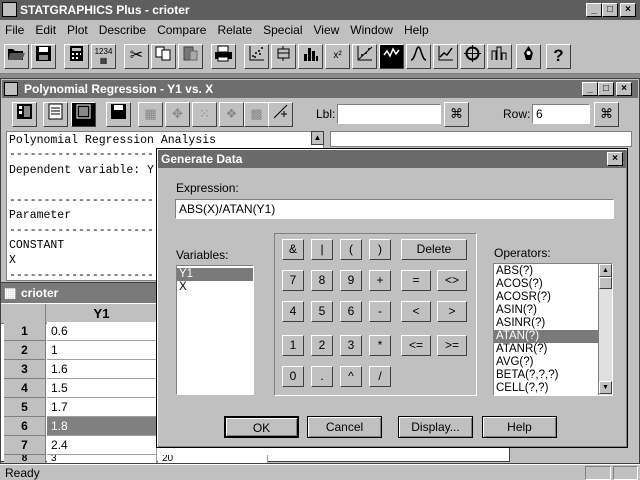 This screenshot has height=480, width=640. I want to click on app-icon, so click(9, 9).